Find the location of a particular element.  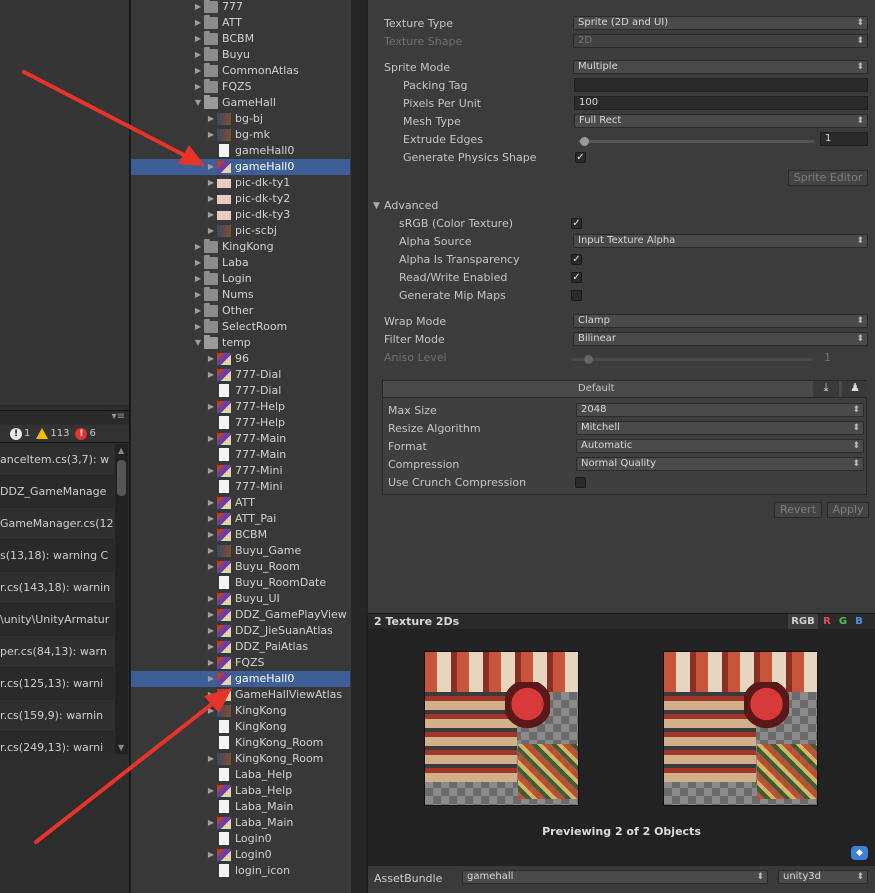

channel-b-button: B is located at coordinates (859, 621).